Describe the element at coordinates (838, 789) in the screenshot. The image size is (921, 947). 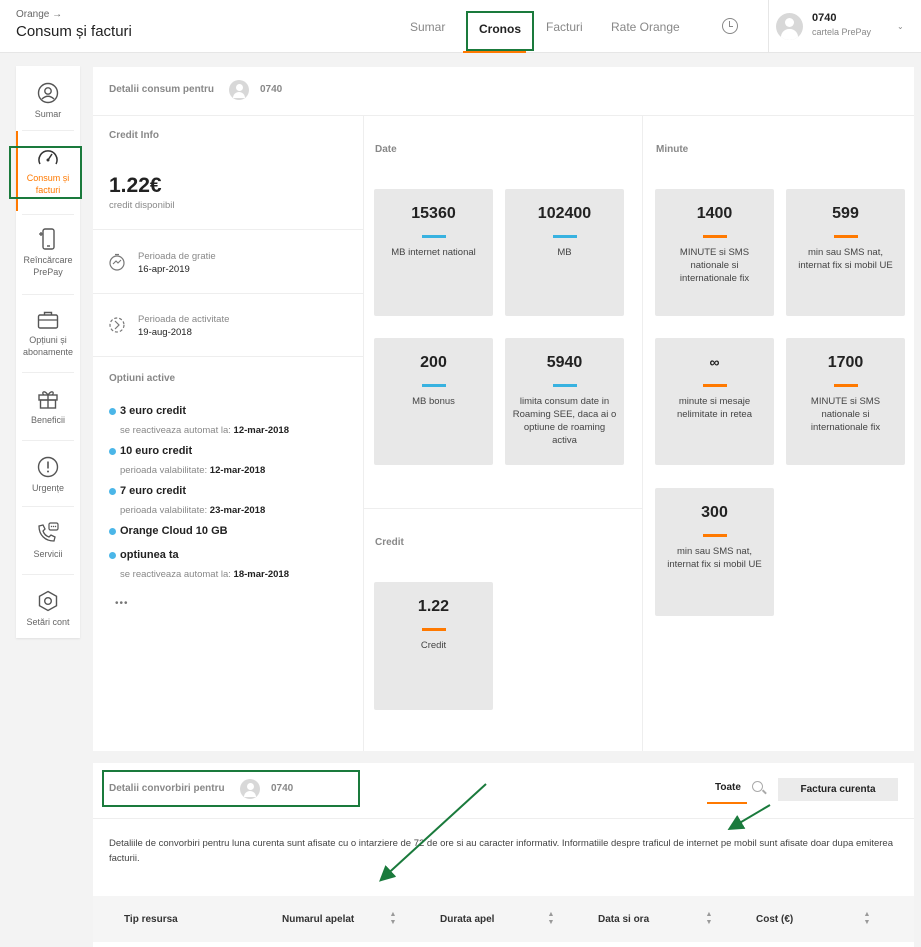
I see `current-invoice-button: Factura curenta` at that location.